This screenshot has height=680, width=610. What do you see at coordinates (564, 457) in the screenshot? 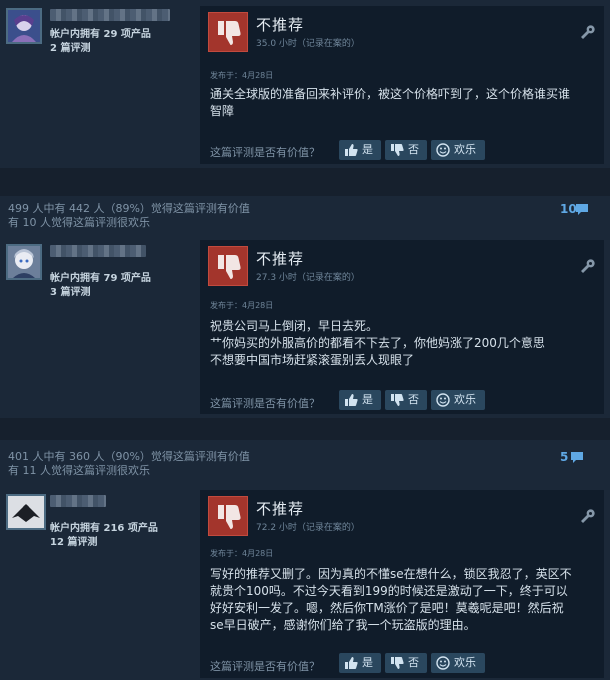
I see `comment-count: 5` at bounding box center [564, 457].